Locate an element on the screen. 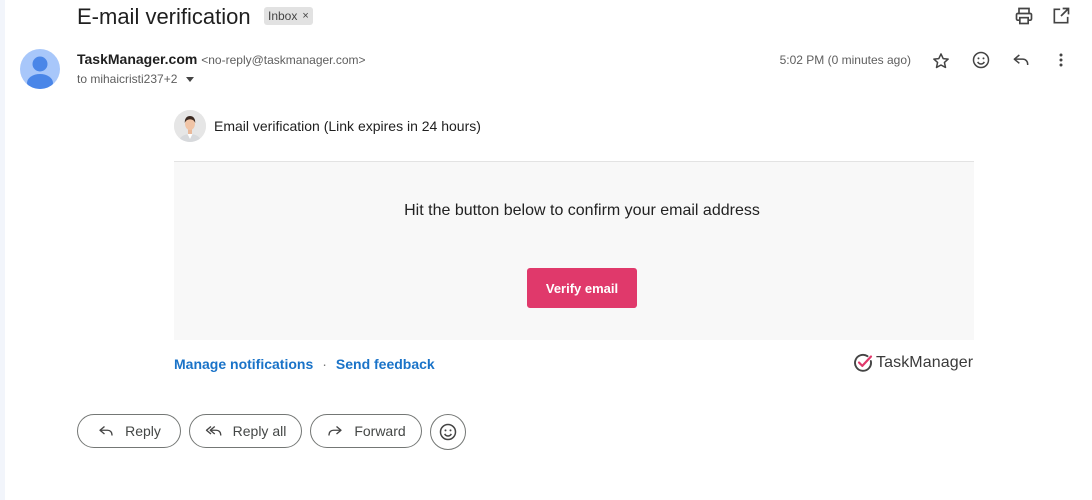 The height and width of the screenshot is (500, 1092). sender-email: <no-reply@taskmanager.com> is located at coordinates (283, 60).